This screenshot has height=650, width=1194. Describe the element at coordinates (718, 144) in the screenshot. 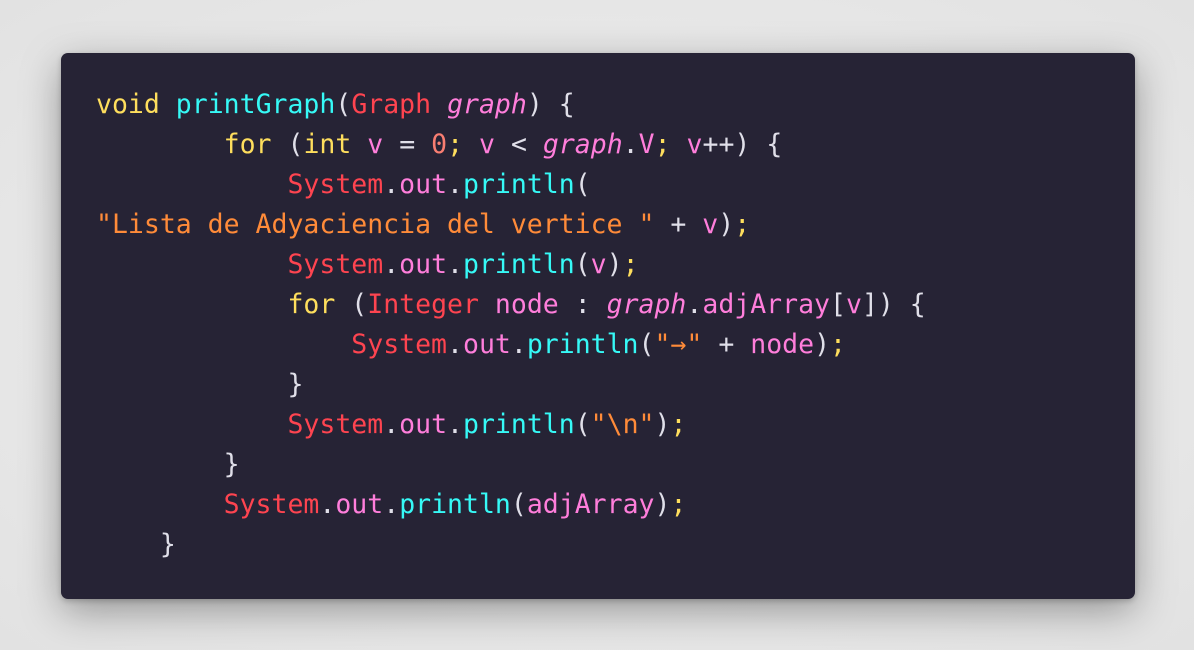

I see `code-token-punc: ++` at that location.